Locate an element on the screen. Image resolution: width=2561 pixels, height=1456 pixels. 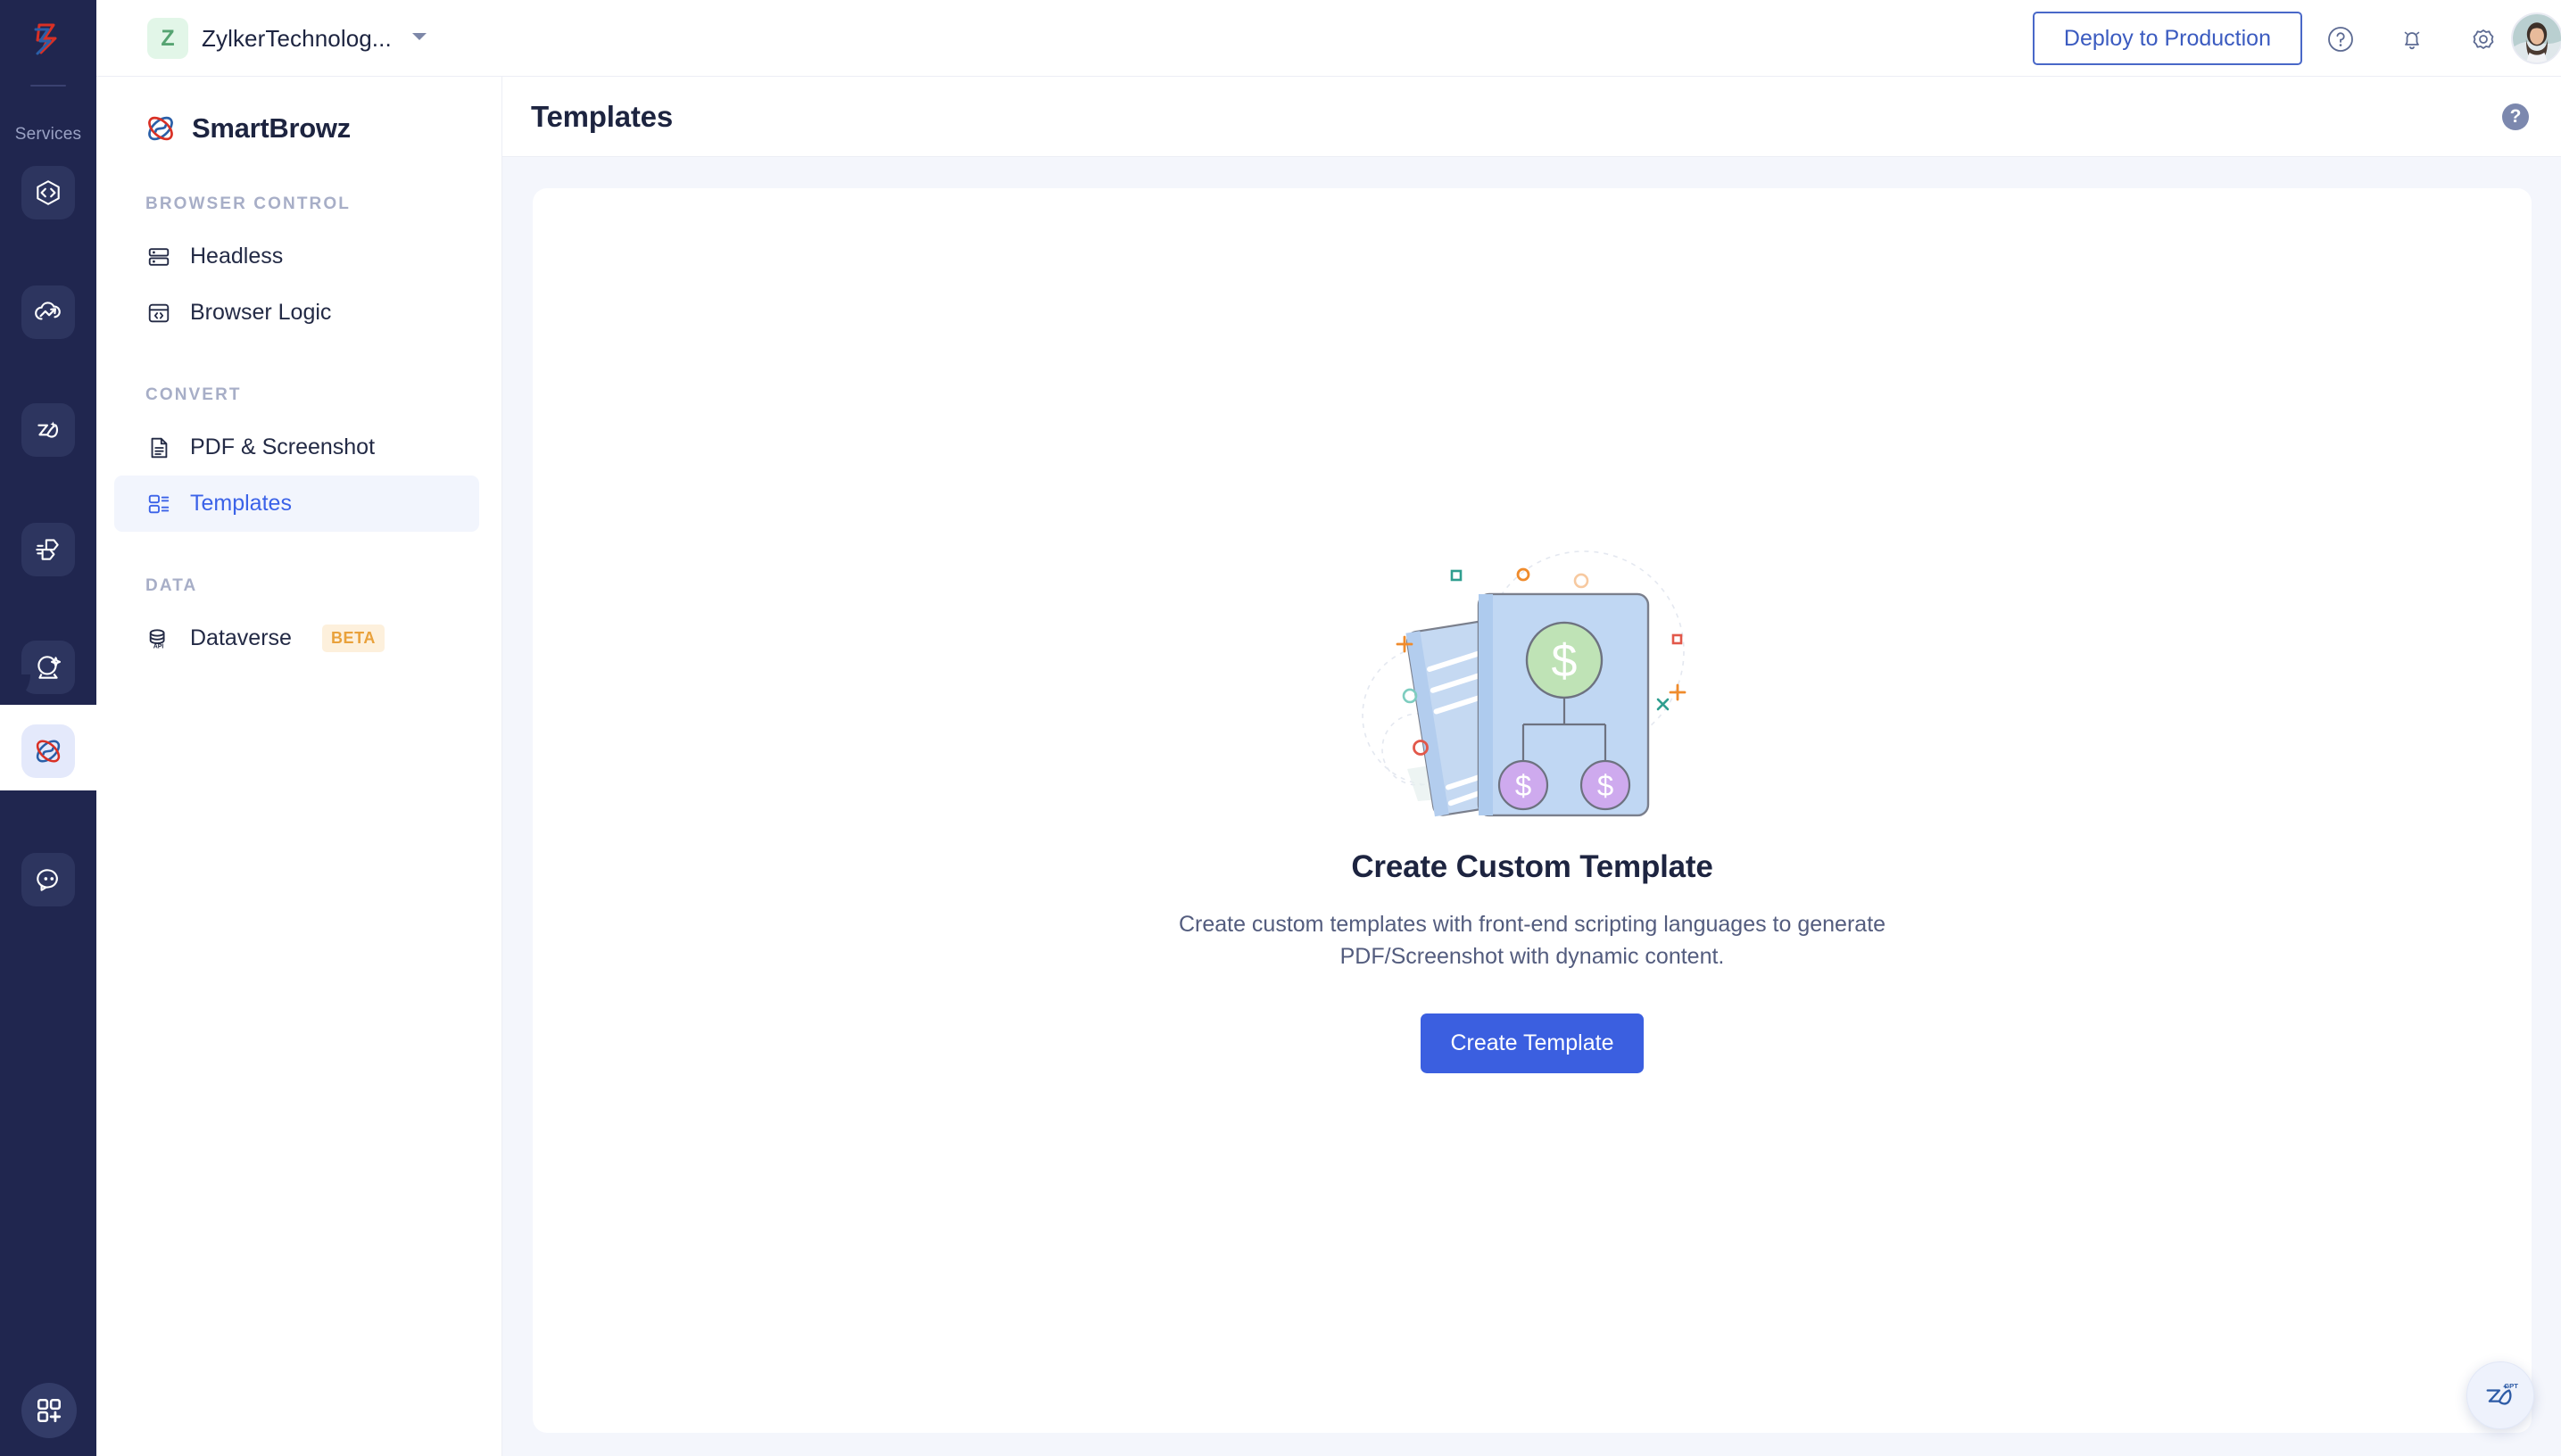
rail-item-chat-service is located at coordinates (48, 879).